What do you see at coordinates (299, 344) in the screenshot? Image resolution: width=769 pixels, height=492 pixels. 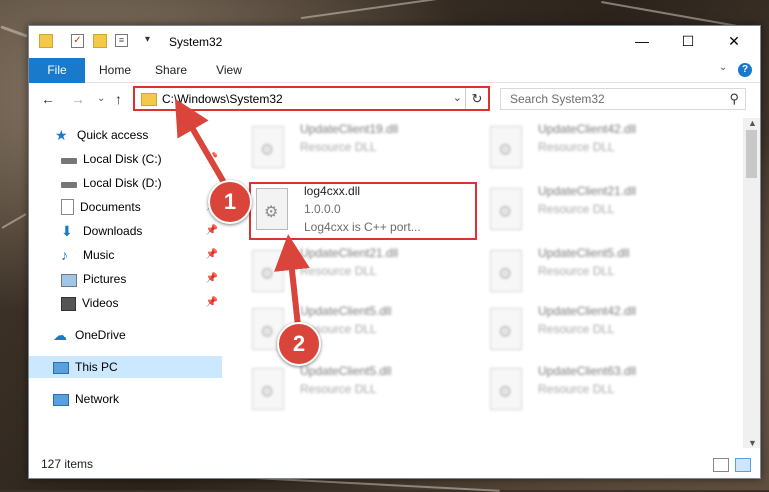 I see `step-badge-2: 2` at bounding box center [299, 344].